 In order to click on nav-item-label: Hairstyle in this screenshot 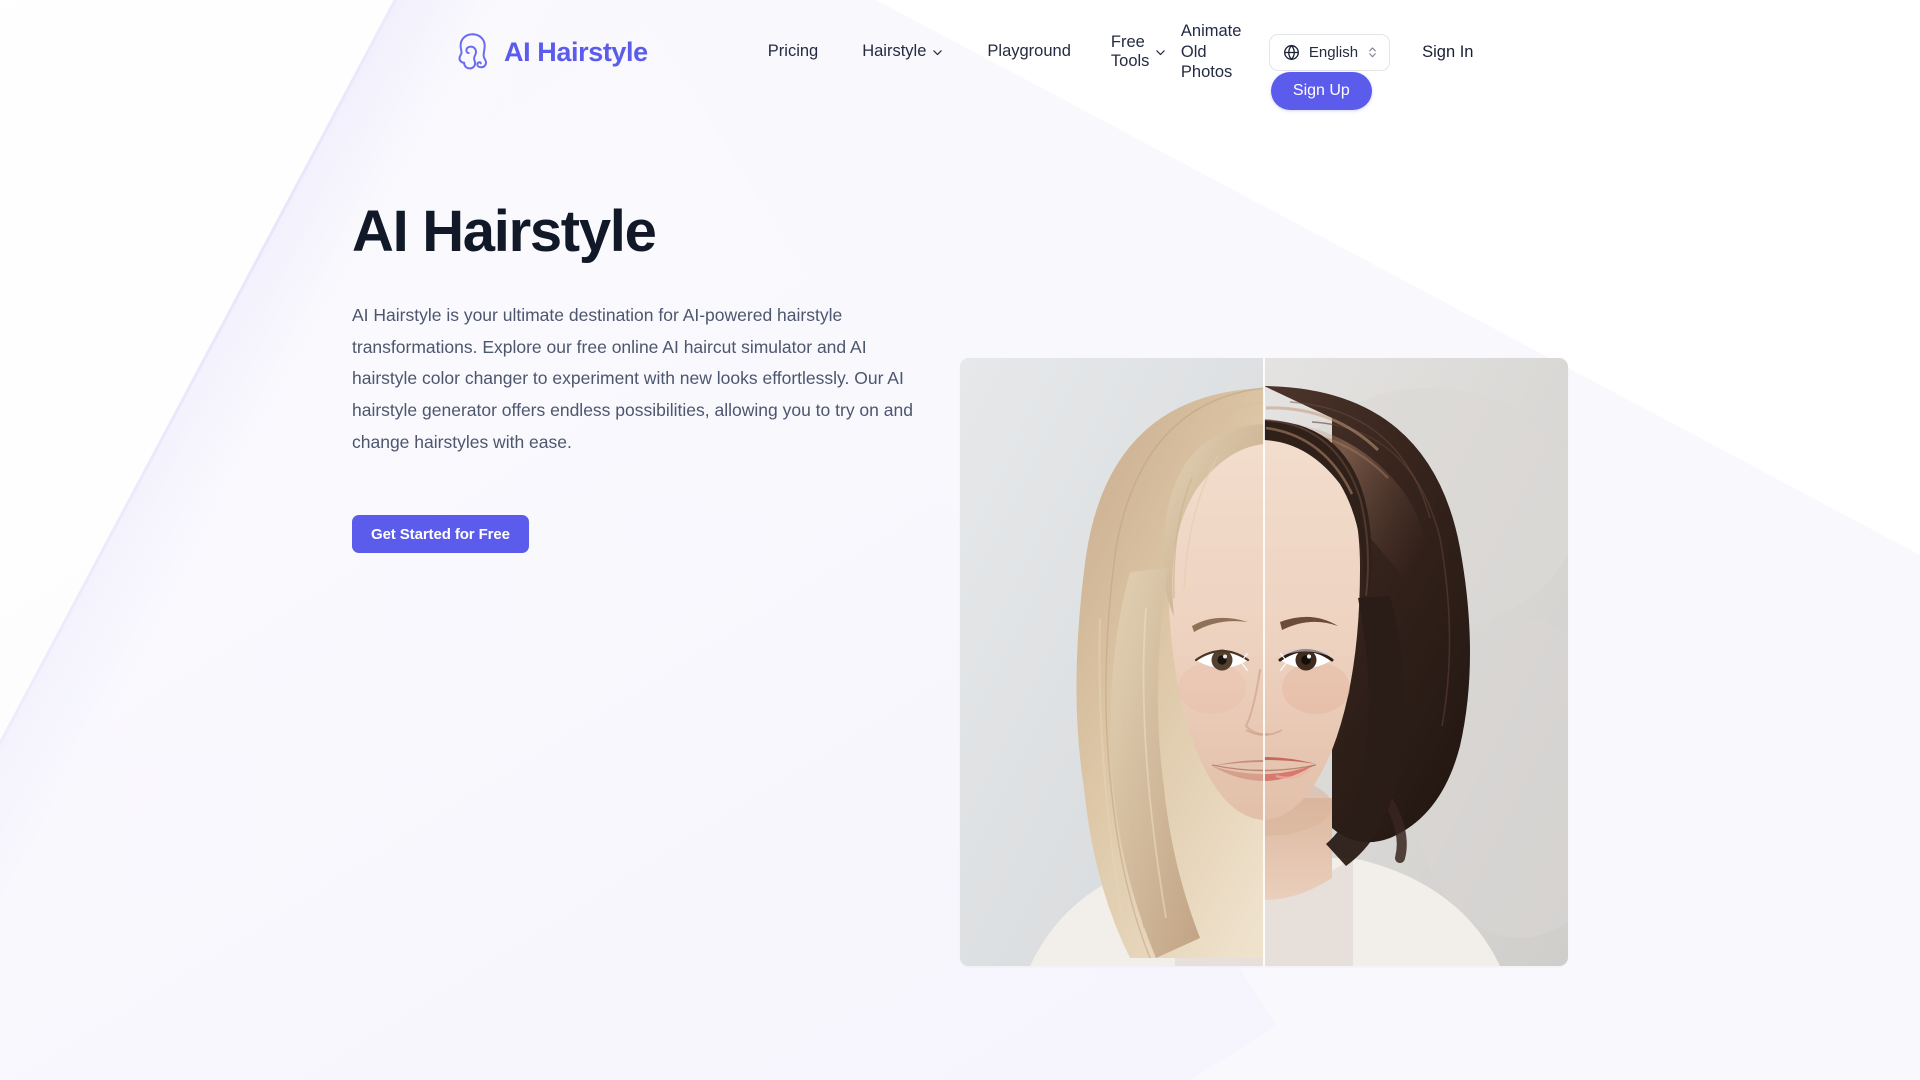, I will do `click(894, 51)`.